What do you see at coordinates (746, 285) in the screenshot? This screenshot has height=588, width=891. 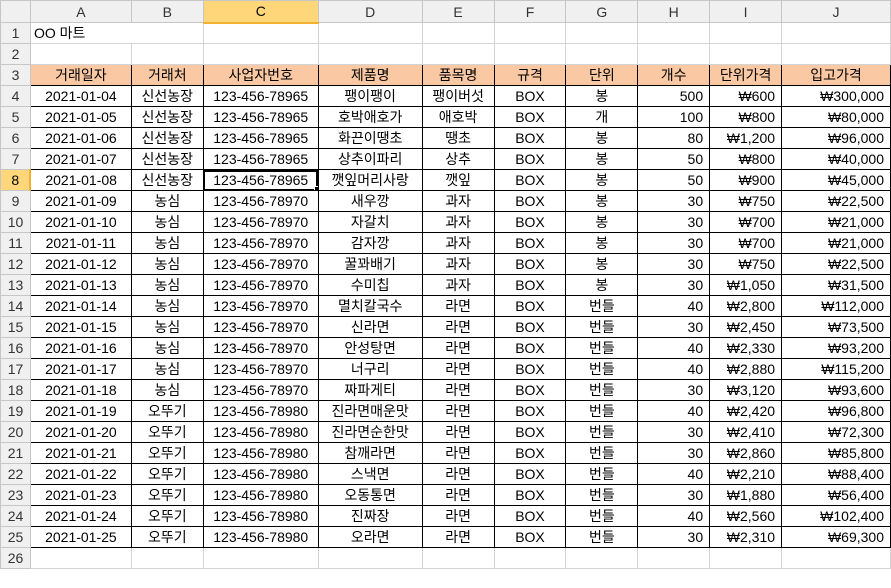 I see `unit-price-cell: ₩1,050` at bounding box center [746, 285].